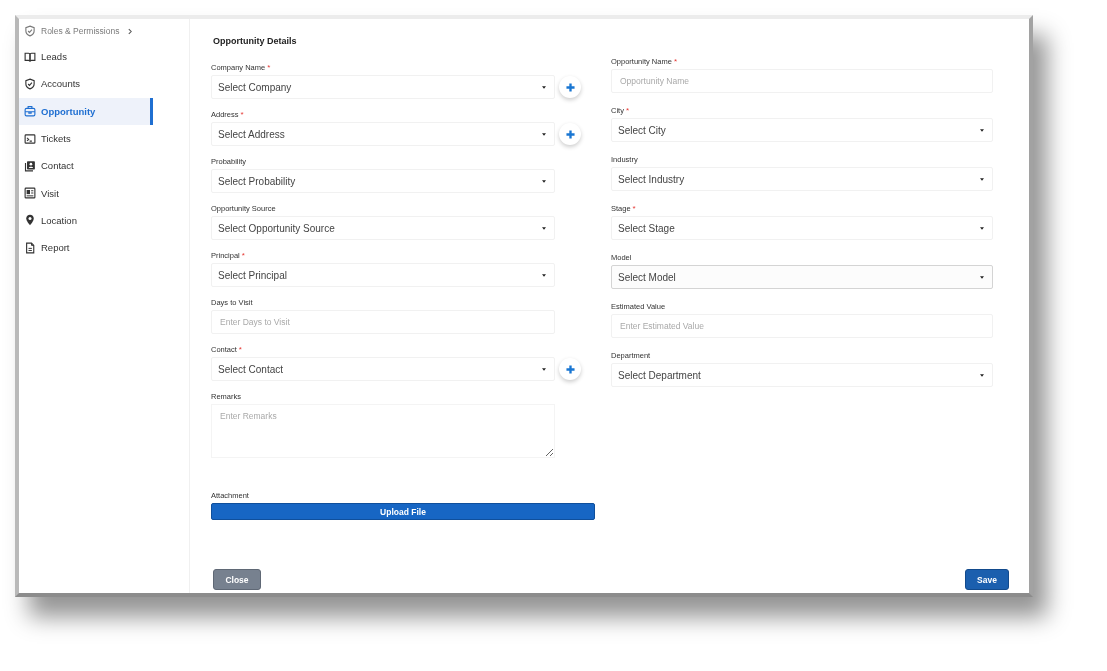  I want to click on contact-book-icon, so click(30, 165).